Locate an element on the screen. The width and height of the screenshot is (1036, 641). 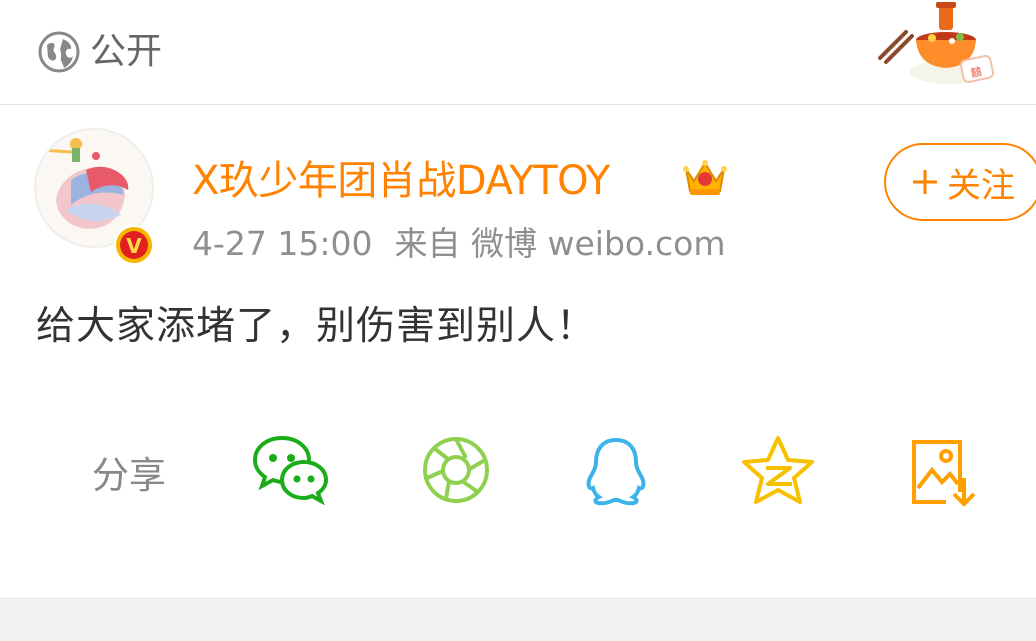
visibility-label: 公开 is located at coordinates (126, 51).